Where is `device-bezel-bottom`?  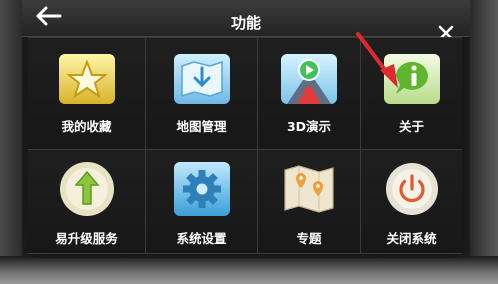
device-bezel-bottom is located at coordinates (249, 270).